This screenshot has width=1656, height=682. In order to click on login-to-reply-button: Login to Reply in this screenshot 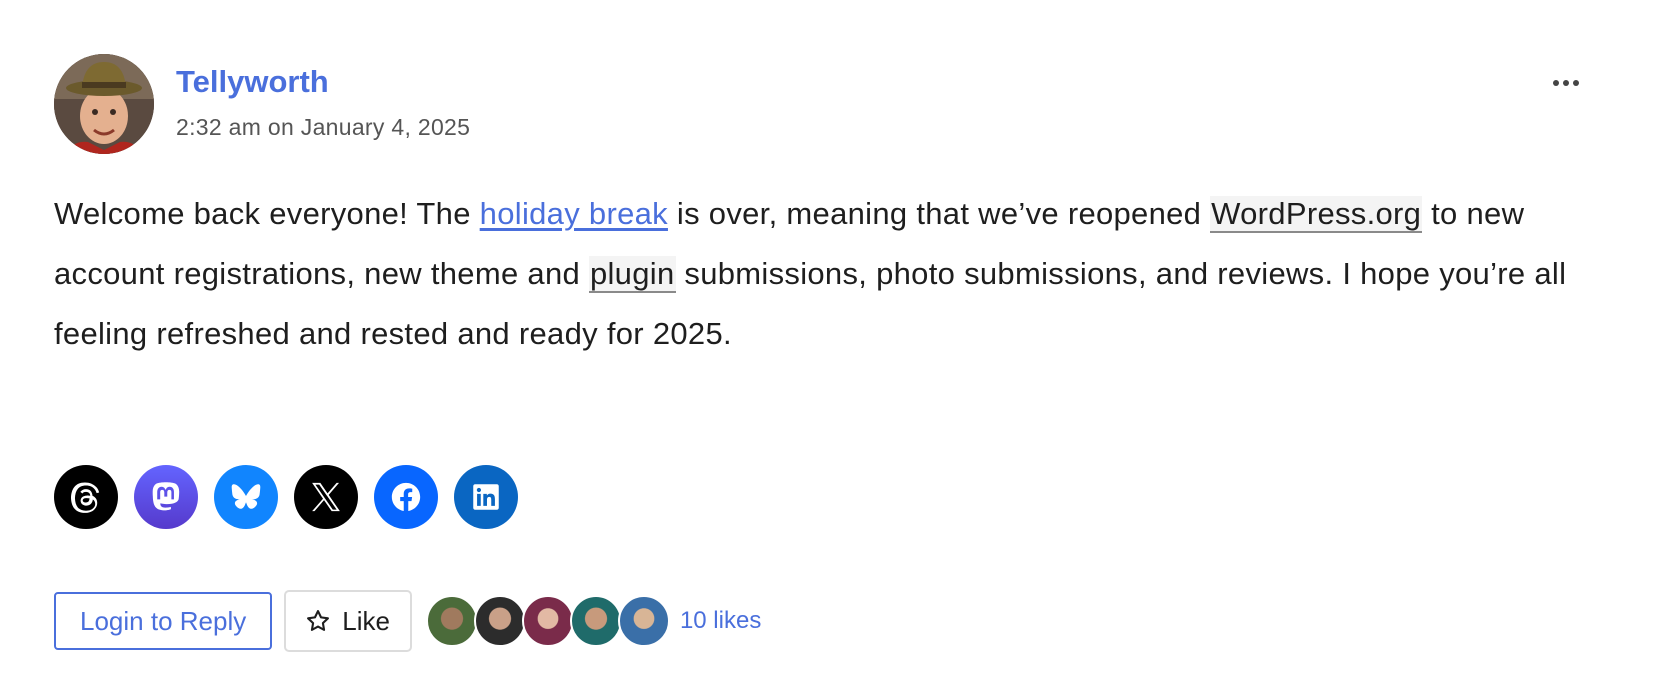, I will do `click(163, 621)`.